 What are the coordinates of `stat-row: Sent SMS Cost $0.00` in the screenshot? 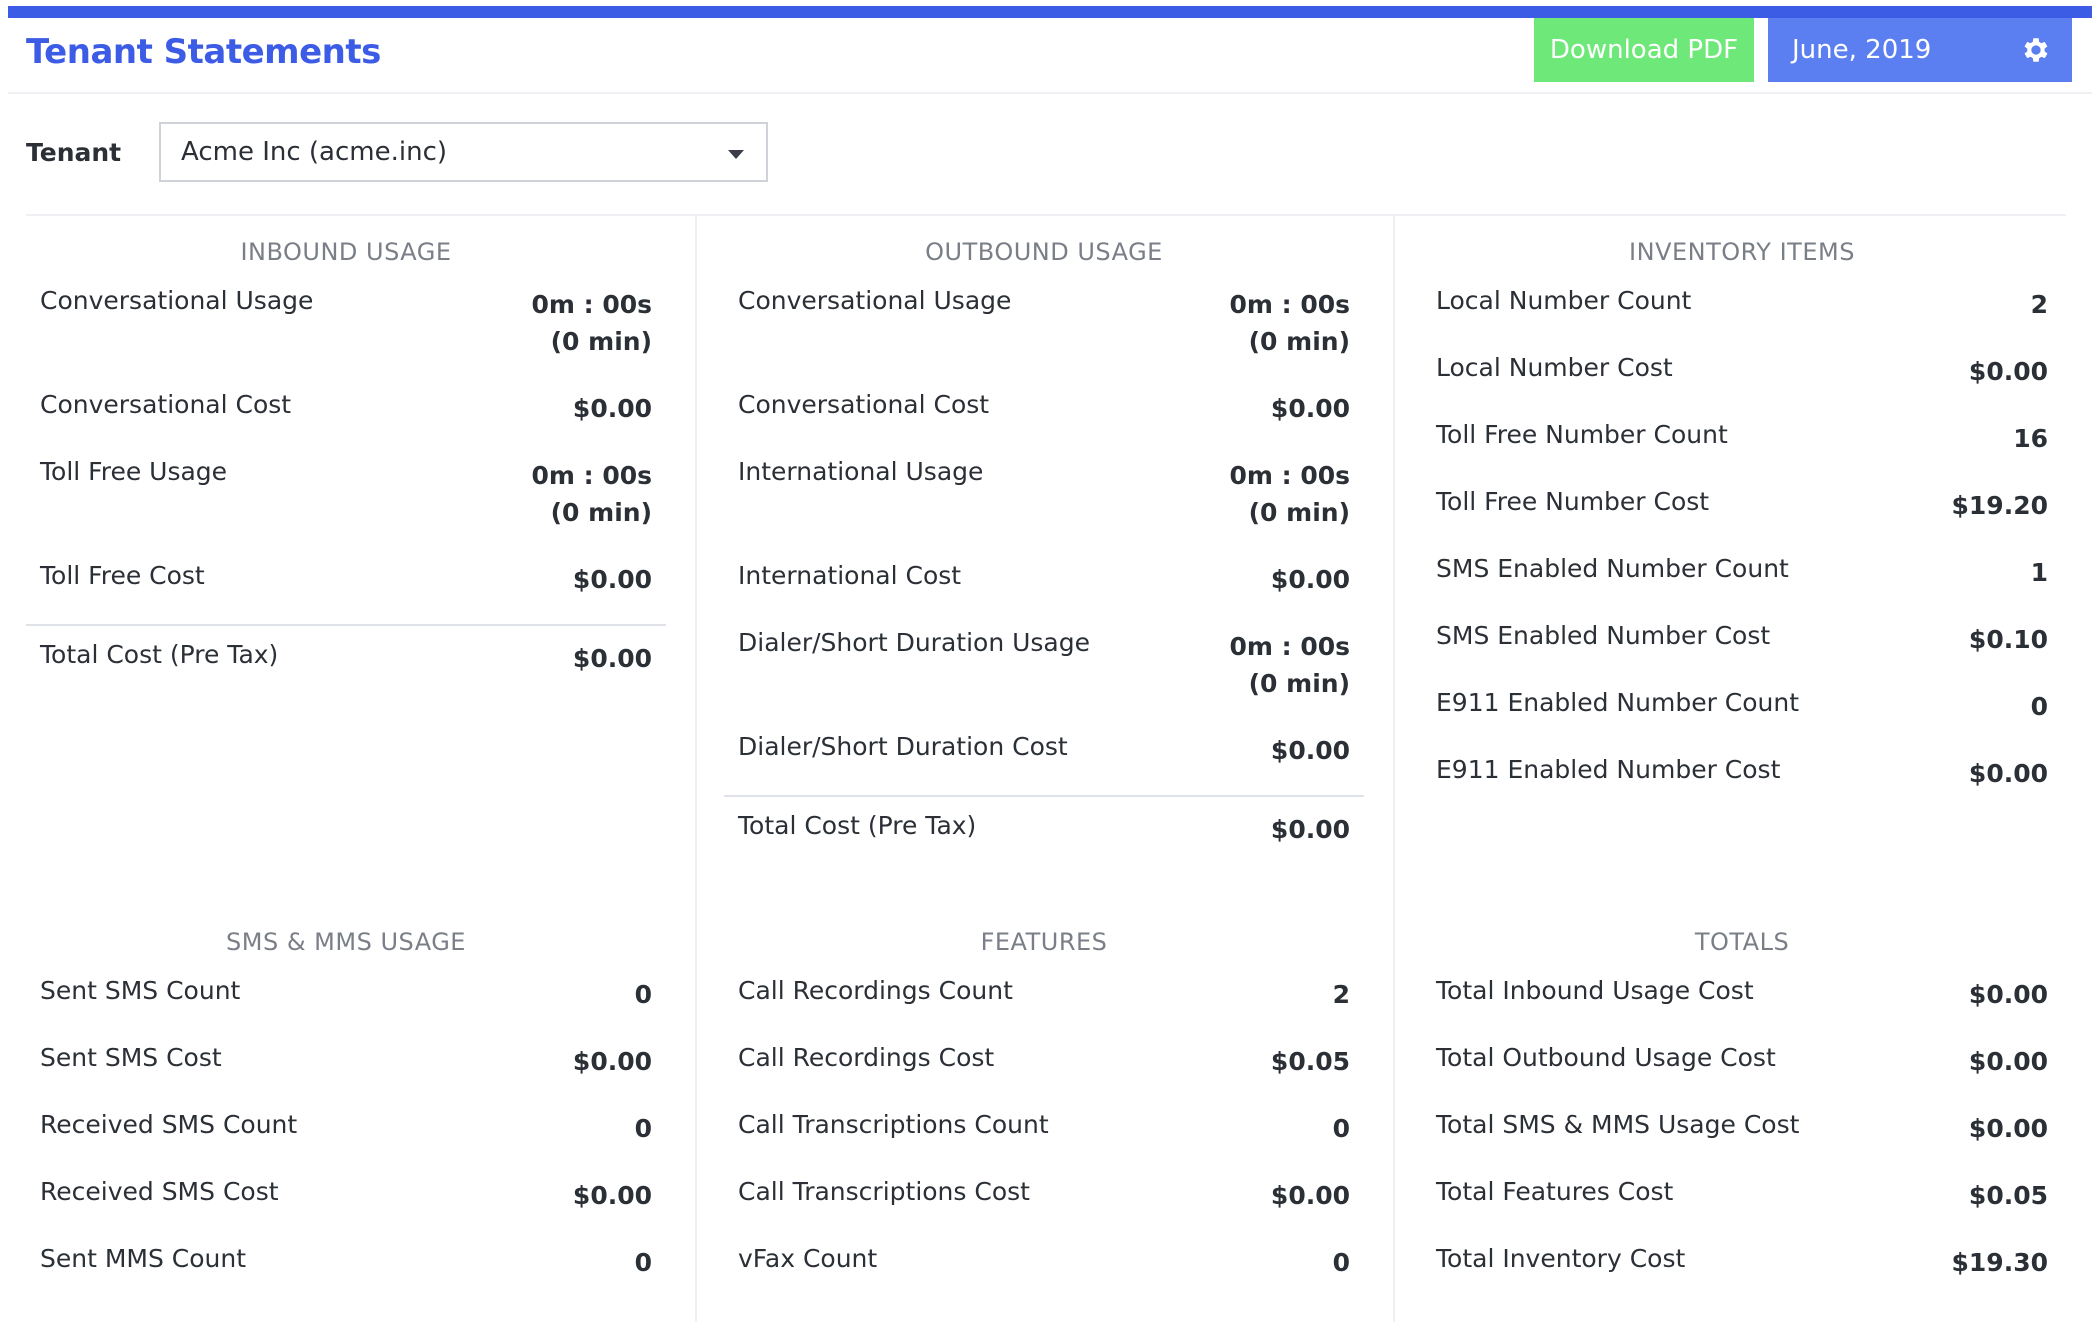 It's located at (346, 1072).